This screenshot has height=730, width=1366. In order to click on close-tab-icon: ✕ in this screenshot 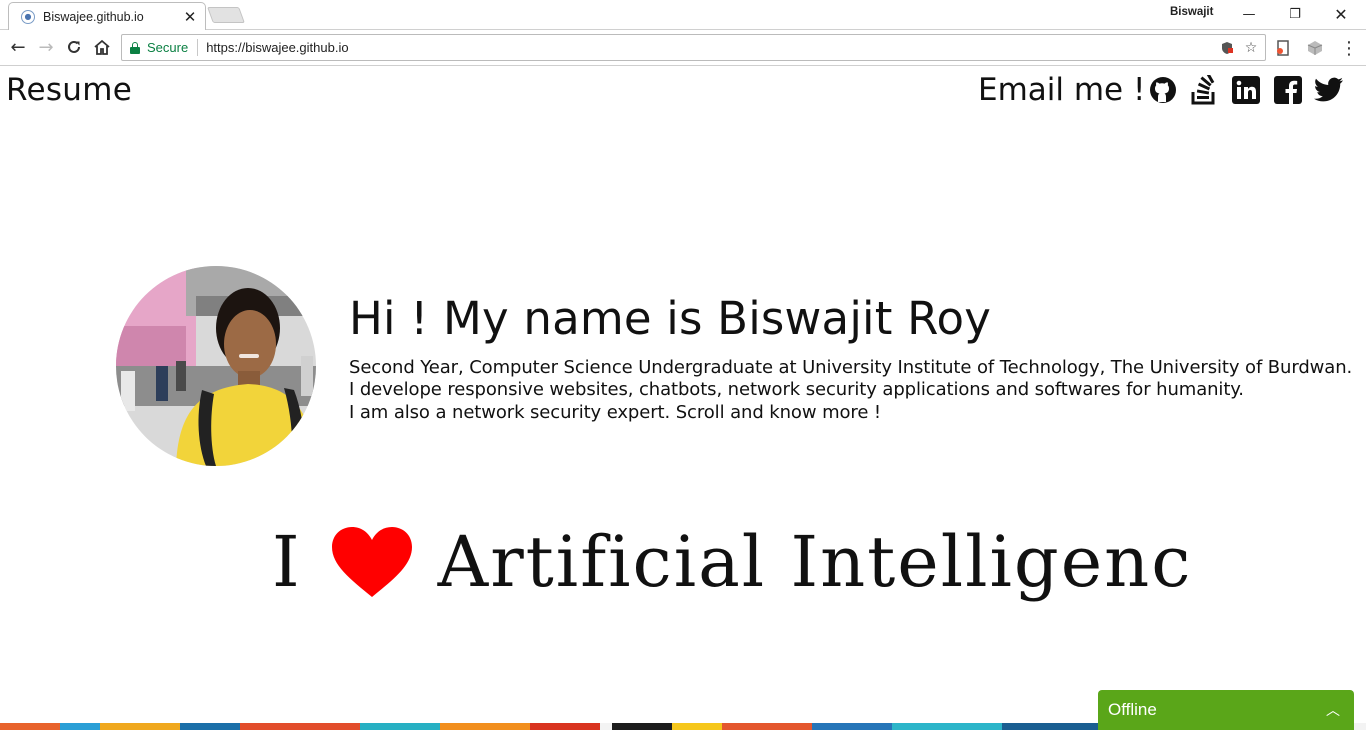, I will do `click(190, 17)`.